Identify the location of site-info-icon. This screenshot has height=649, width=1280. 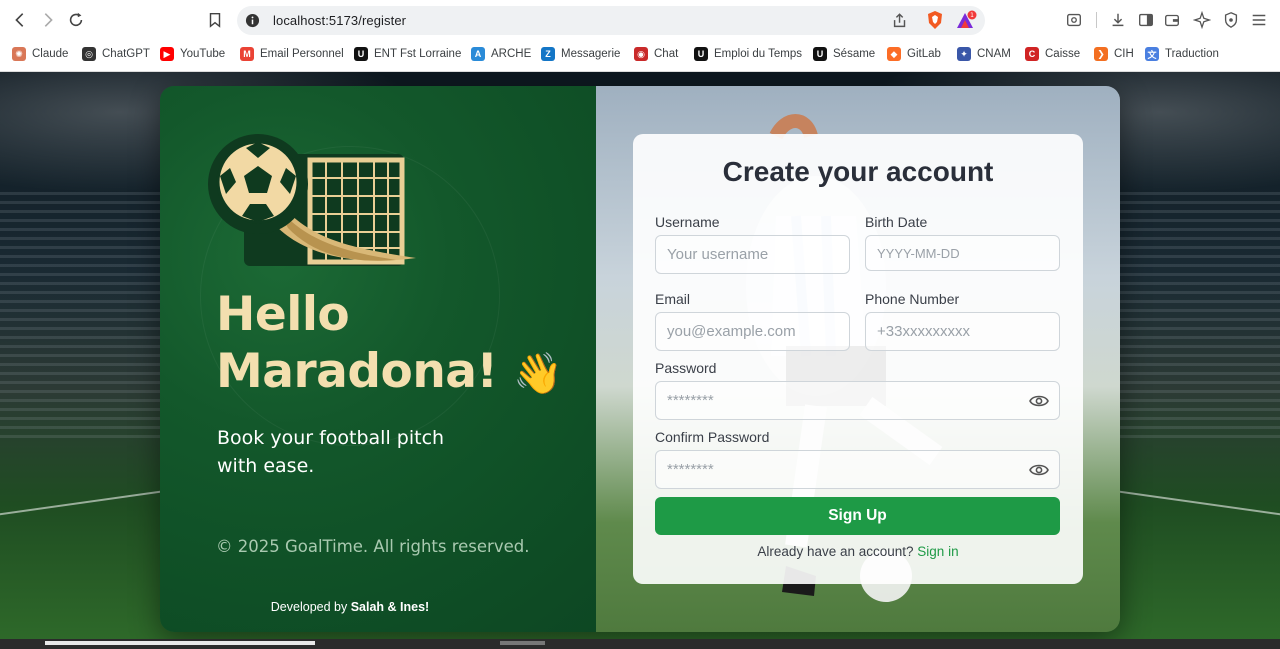
(252, 20).